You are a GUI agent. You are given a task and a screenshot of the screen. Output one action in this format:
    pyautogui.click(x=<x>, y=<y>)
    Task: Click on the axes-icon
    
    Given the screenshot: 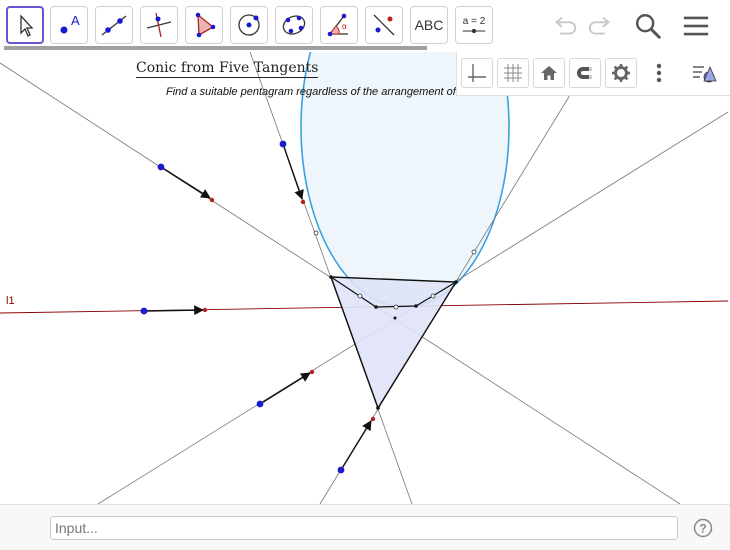 What is the action you would take?
    pyautogui.click(x=477, y=73)
    